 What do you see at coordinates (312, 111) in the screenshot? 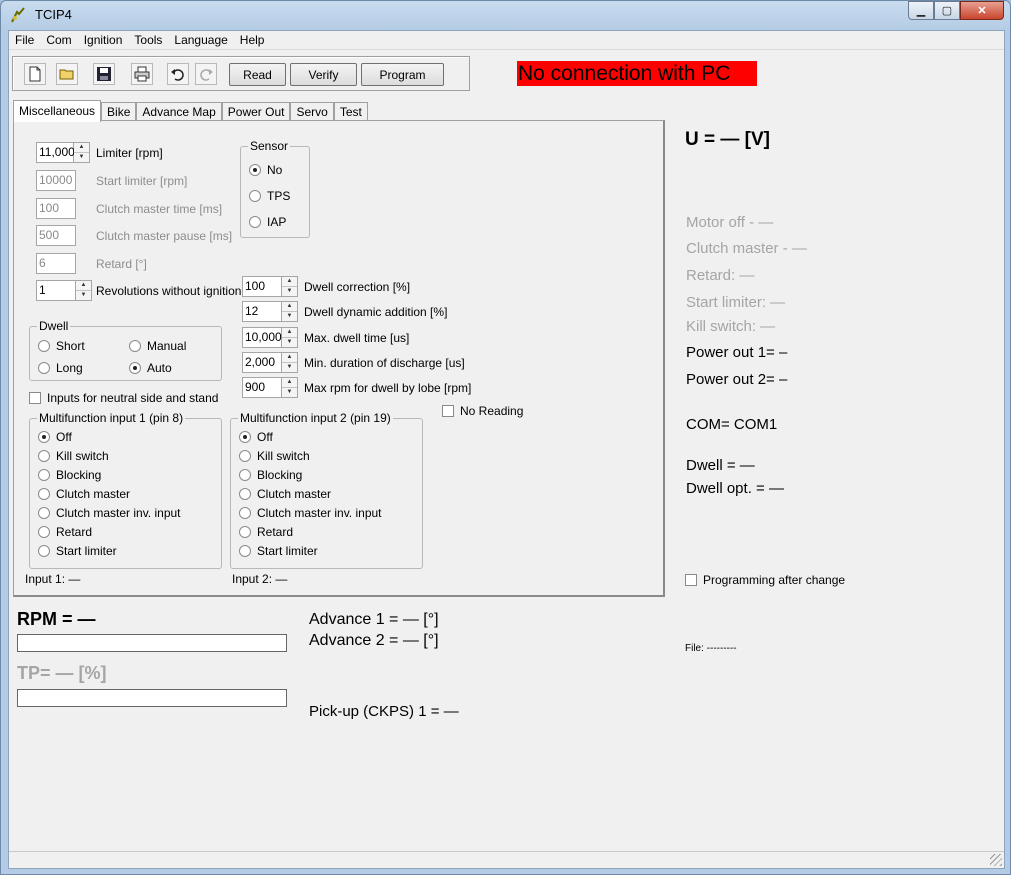
I see `tab-servo: Servo` at bounding box center [312, 111].